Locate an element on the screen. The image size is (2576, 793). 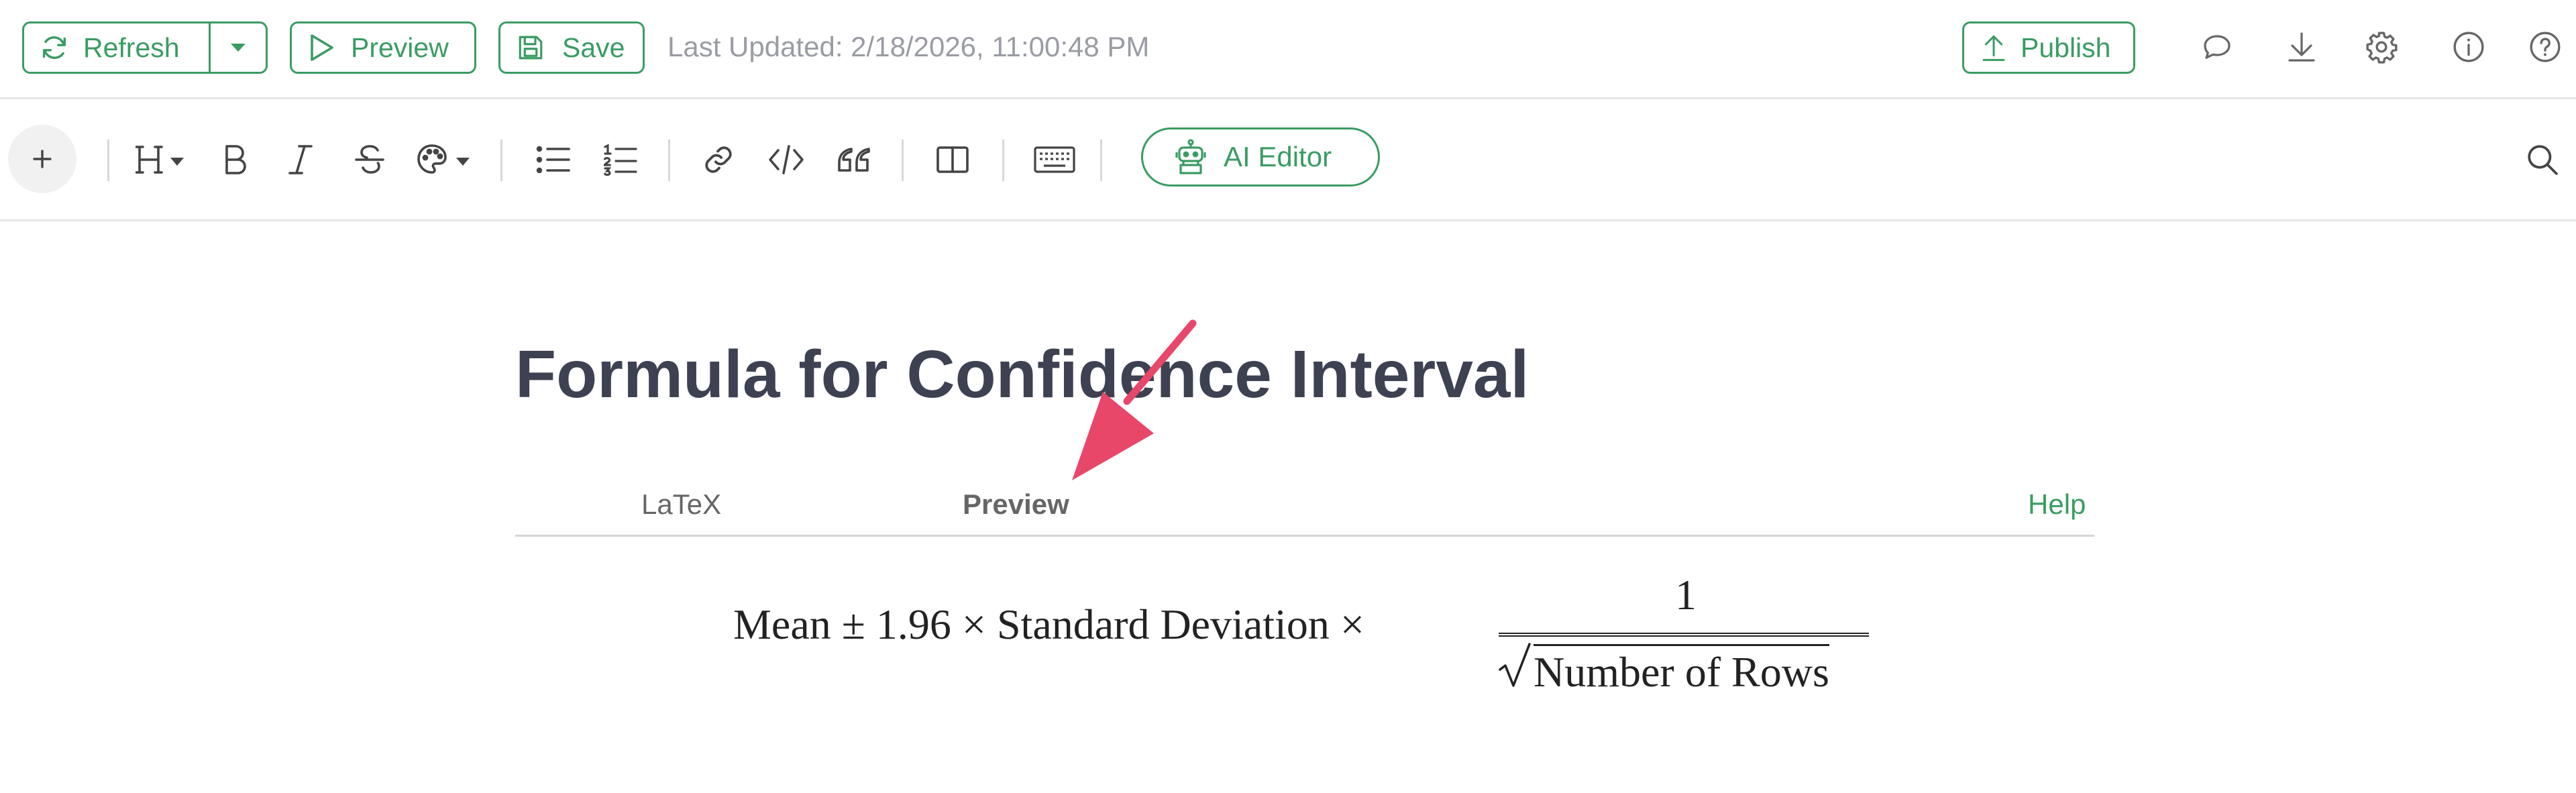
numbered-list-button is located at coordinates (620, 160).